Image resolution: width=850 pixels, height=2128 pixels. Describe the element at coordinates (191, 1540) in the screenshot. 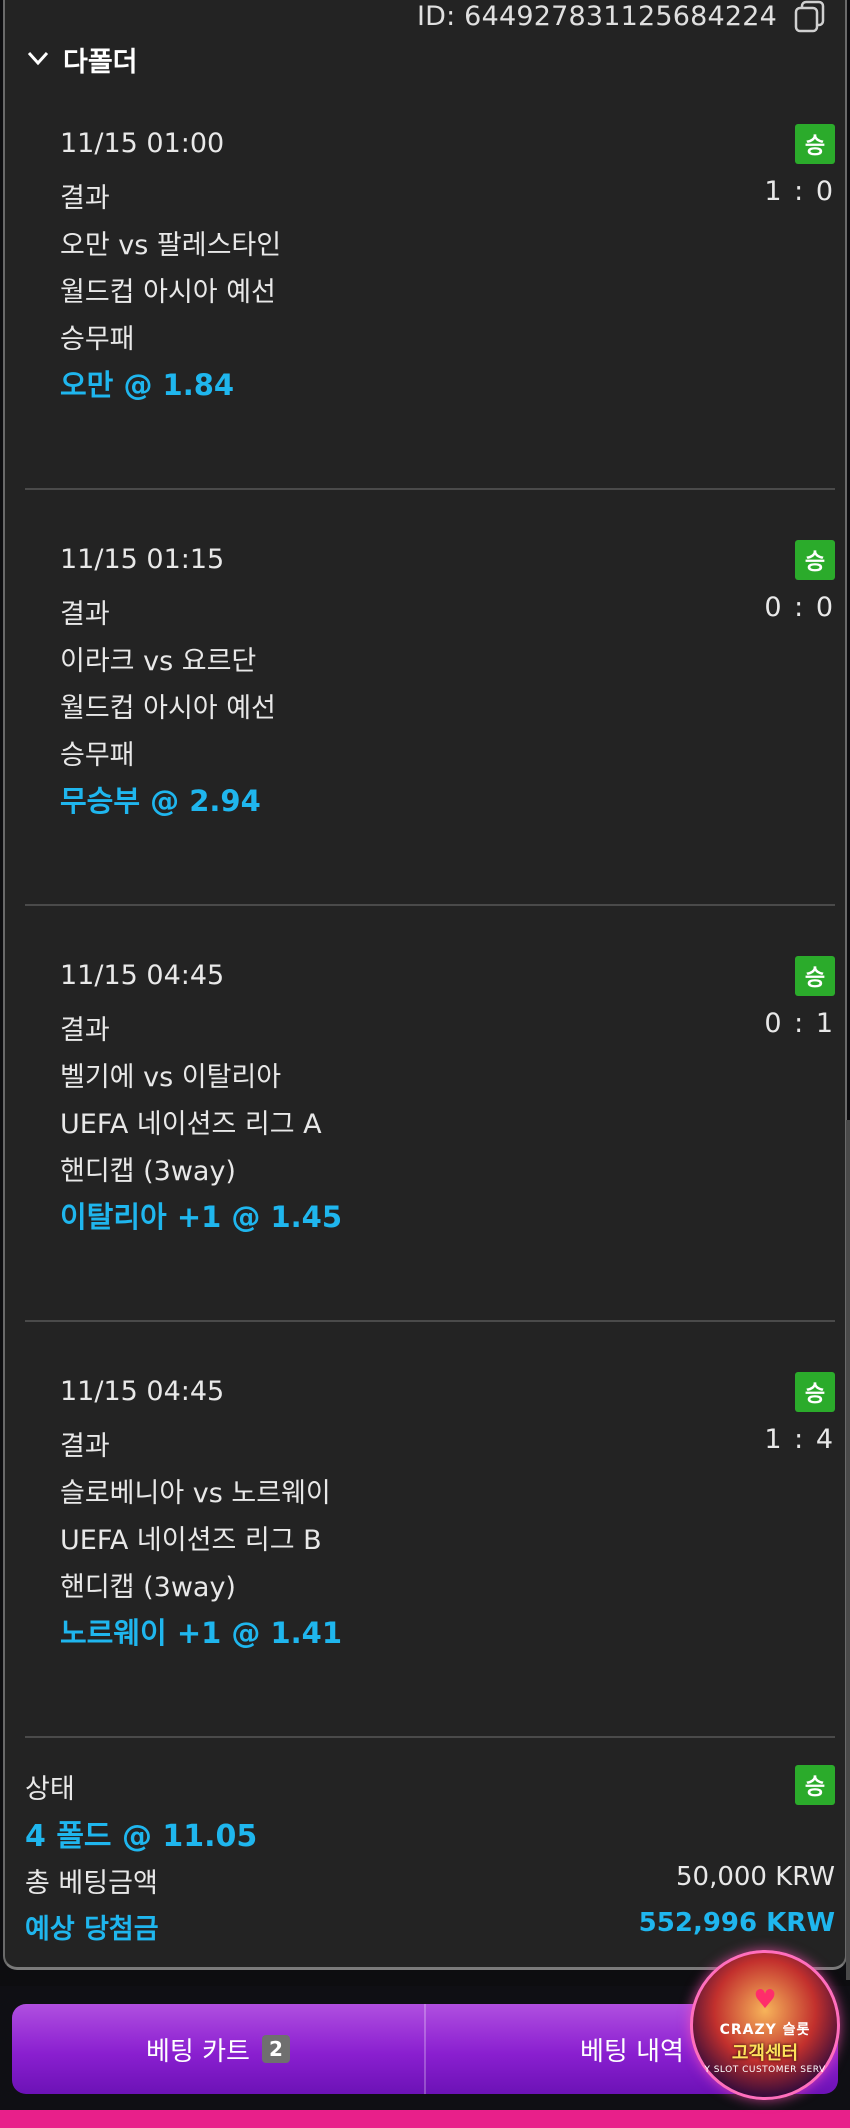

I see `league-name: UEFA 네이션즈 리그 B` at that location.